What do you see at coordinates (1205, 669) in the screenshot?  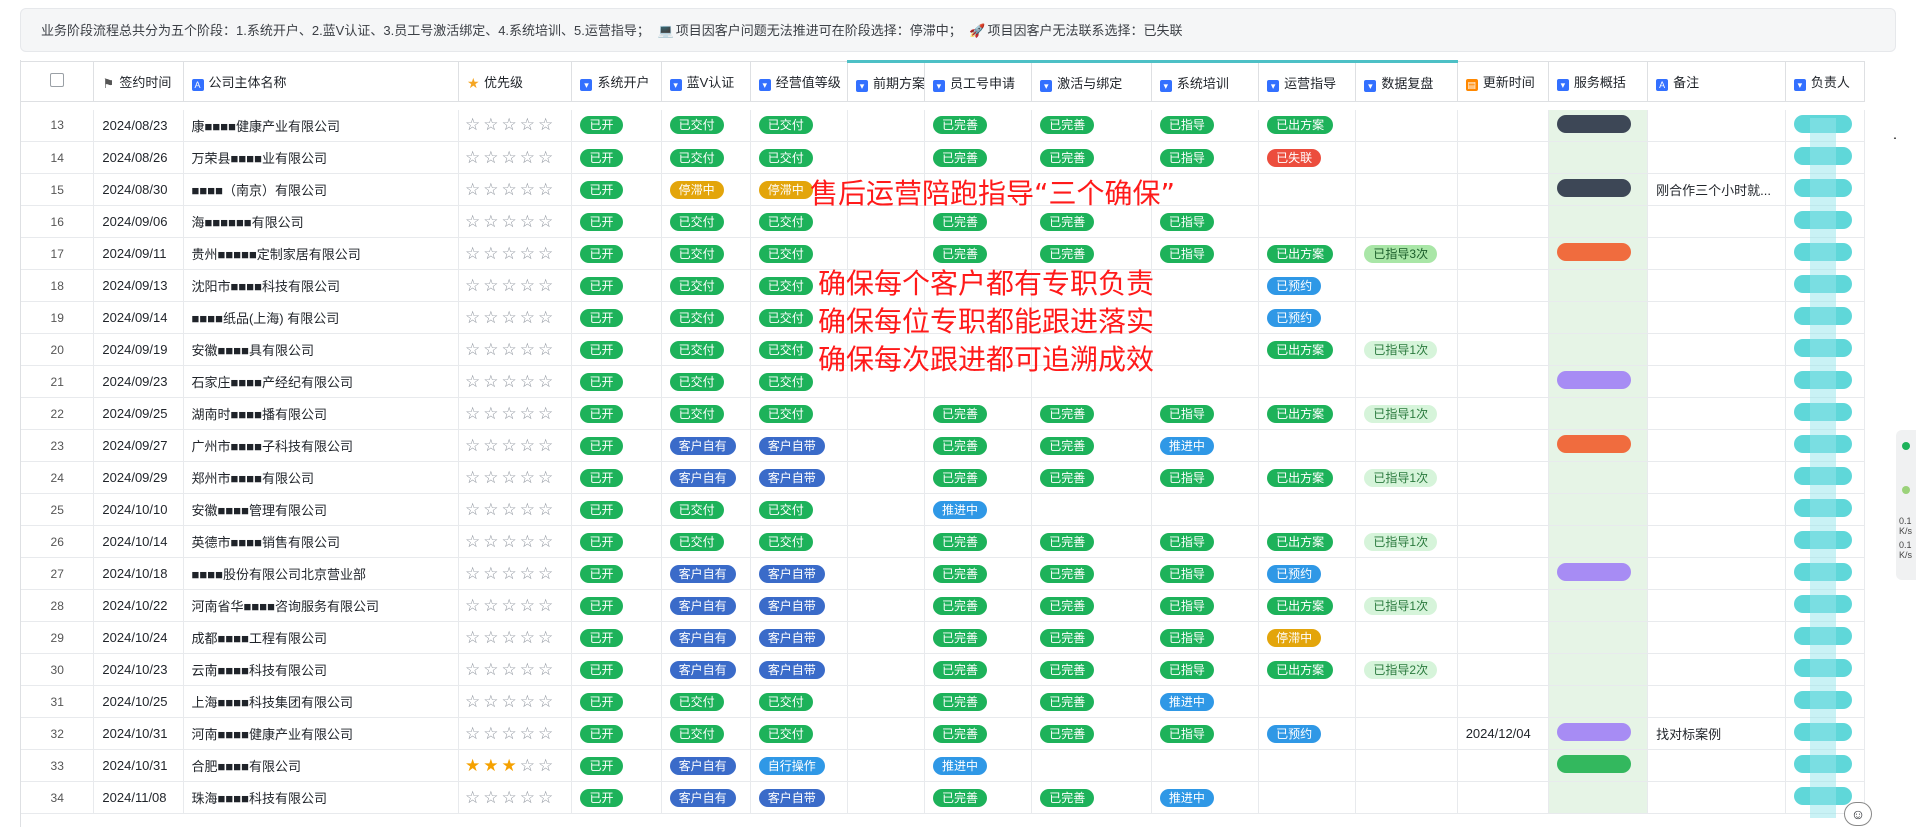 I see `training-cell: 已指导` at bounding box center [1205, 669].